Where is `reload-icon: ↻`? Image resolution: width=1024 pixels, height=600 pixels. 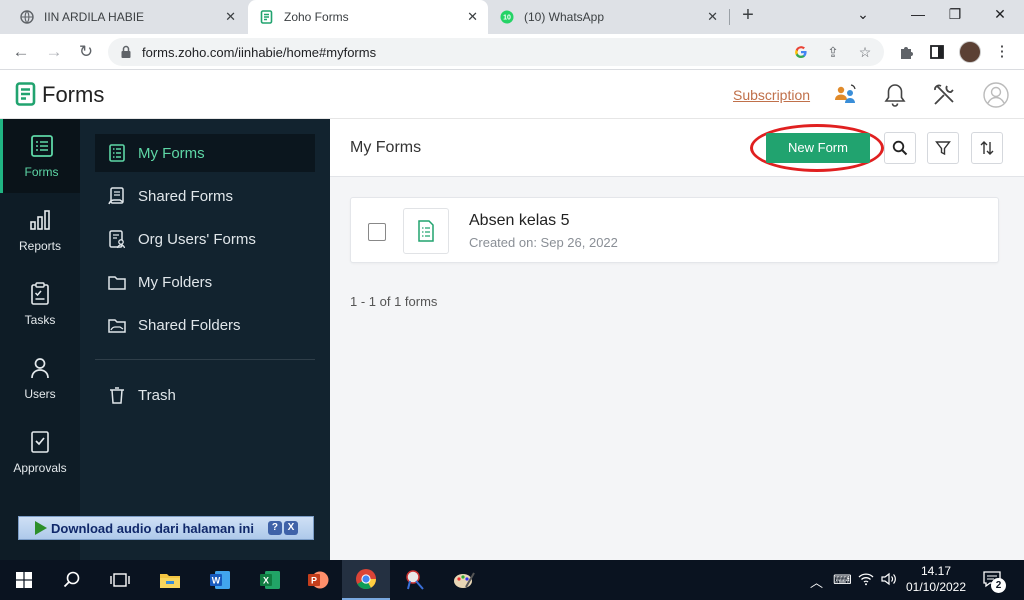 reload-icon: ↻ is located at coordinates (86, 52).